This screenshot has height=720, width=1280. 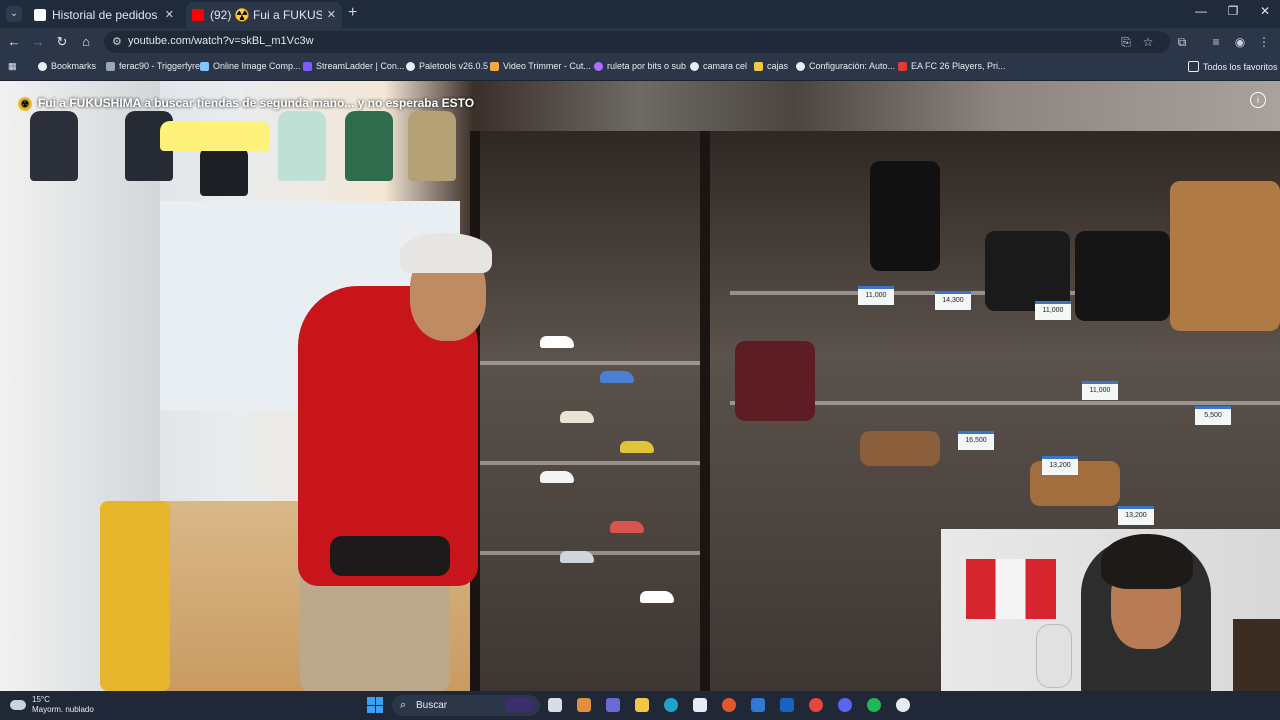 What do you see at coordinates (725, 66) in the screenshot?
I see `bookmark-label: camara cel` at bounding box center [725, 66].